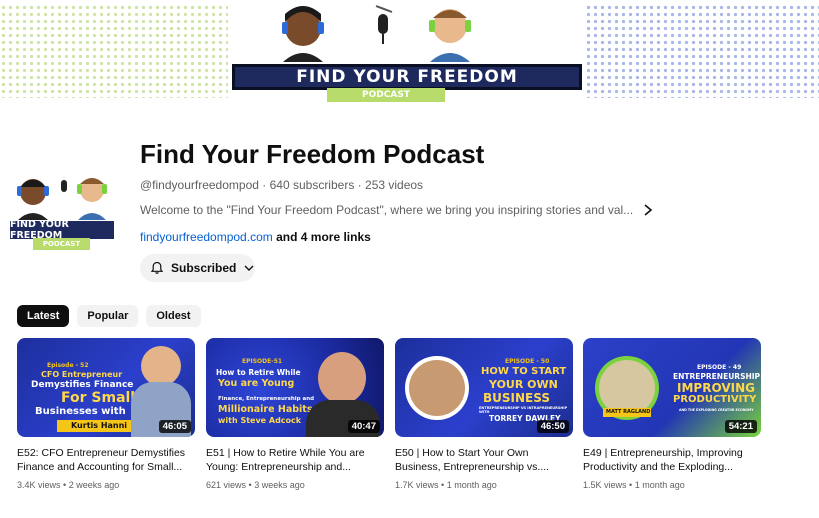  Describe the element at coordinates (312, 185) in the screenshot. I see `subscriber-count: 640 subscribers` at that location.